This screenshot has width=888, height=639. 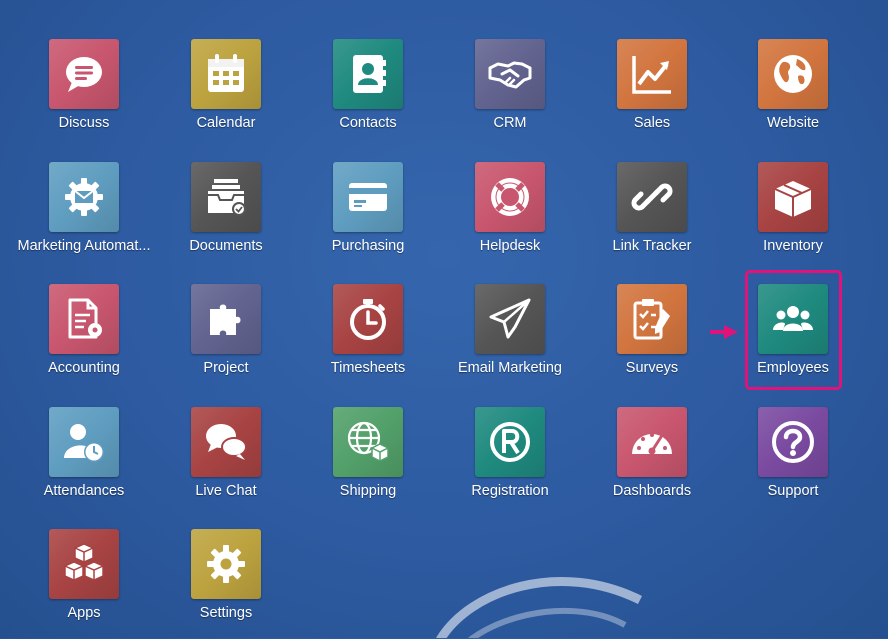 I want to click on app-website: Website, so click(x=793, y=94).